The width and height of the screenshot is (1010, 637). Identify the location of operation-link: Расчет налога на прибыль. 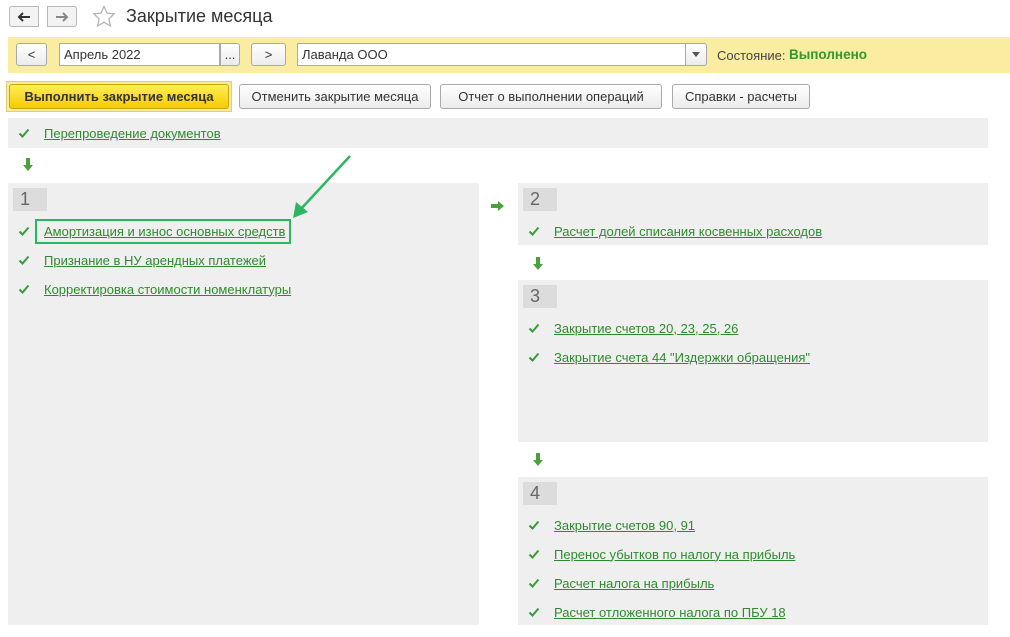
(634, 583).